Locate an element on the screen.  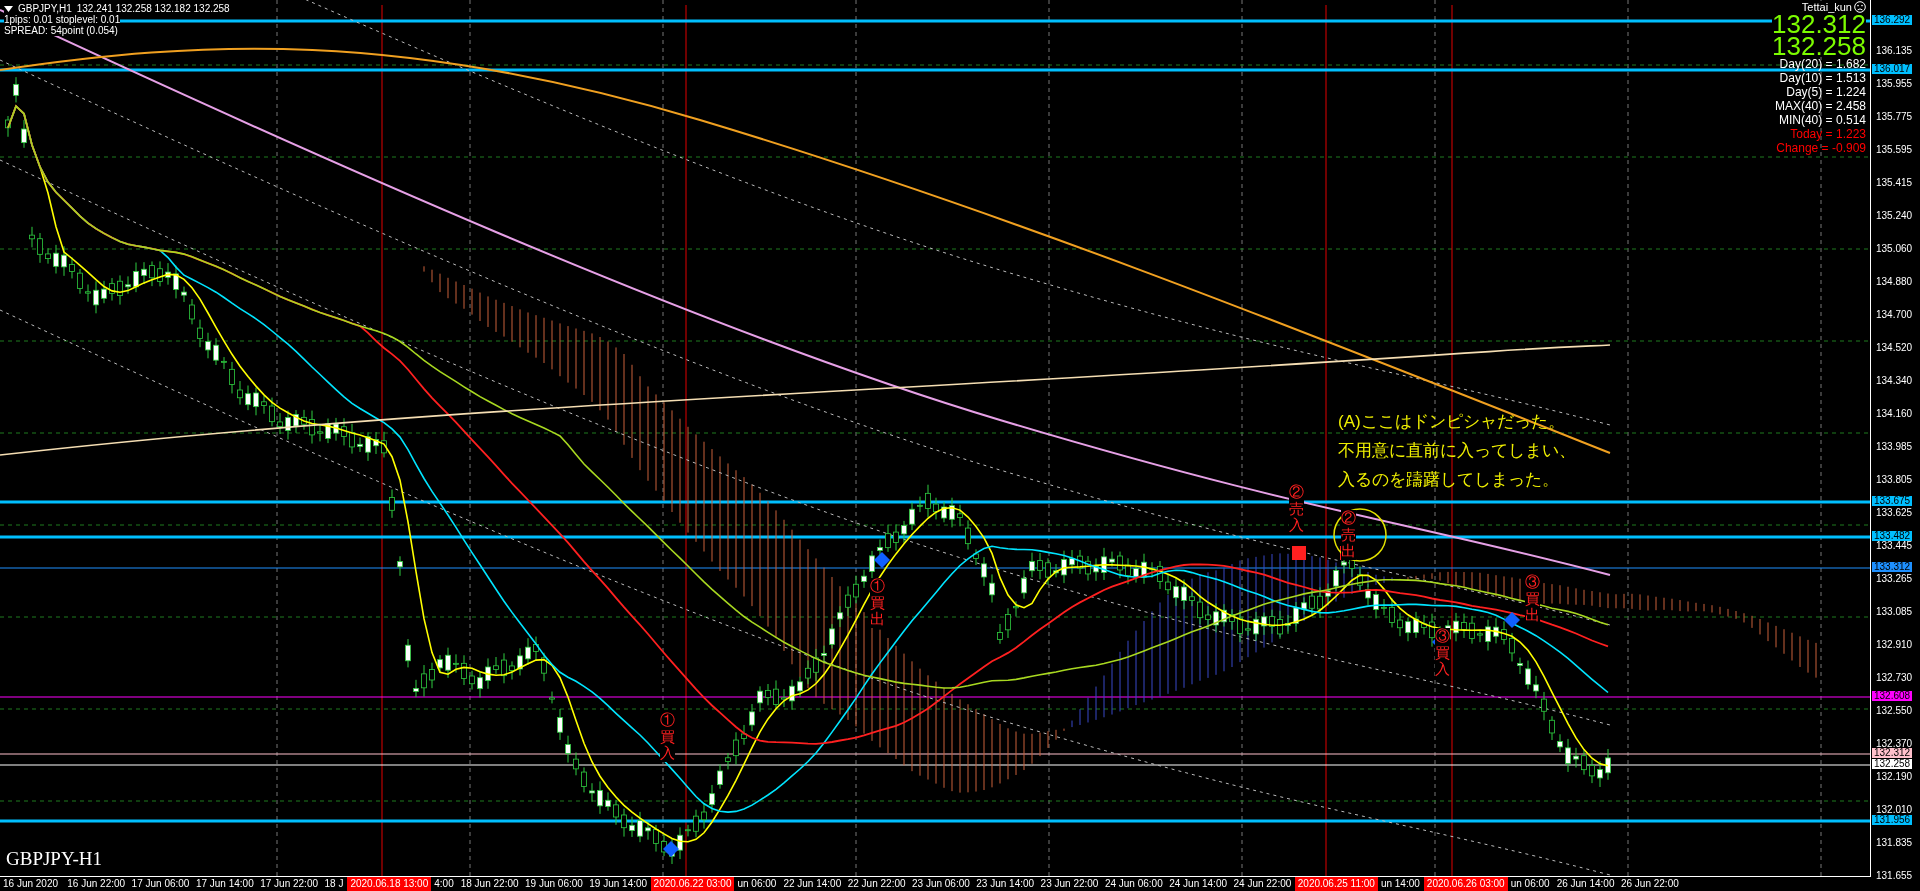
price-tag: 136.292 is located at coordinates (1892, 20).